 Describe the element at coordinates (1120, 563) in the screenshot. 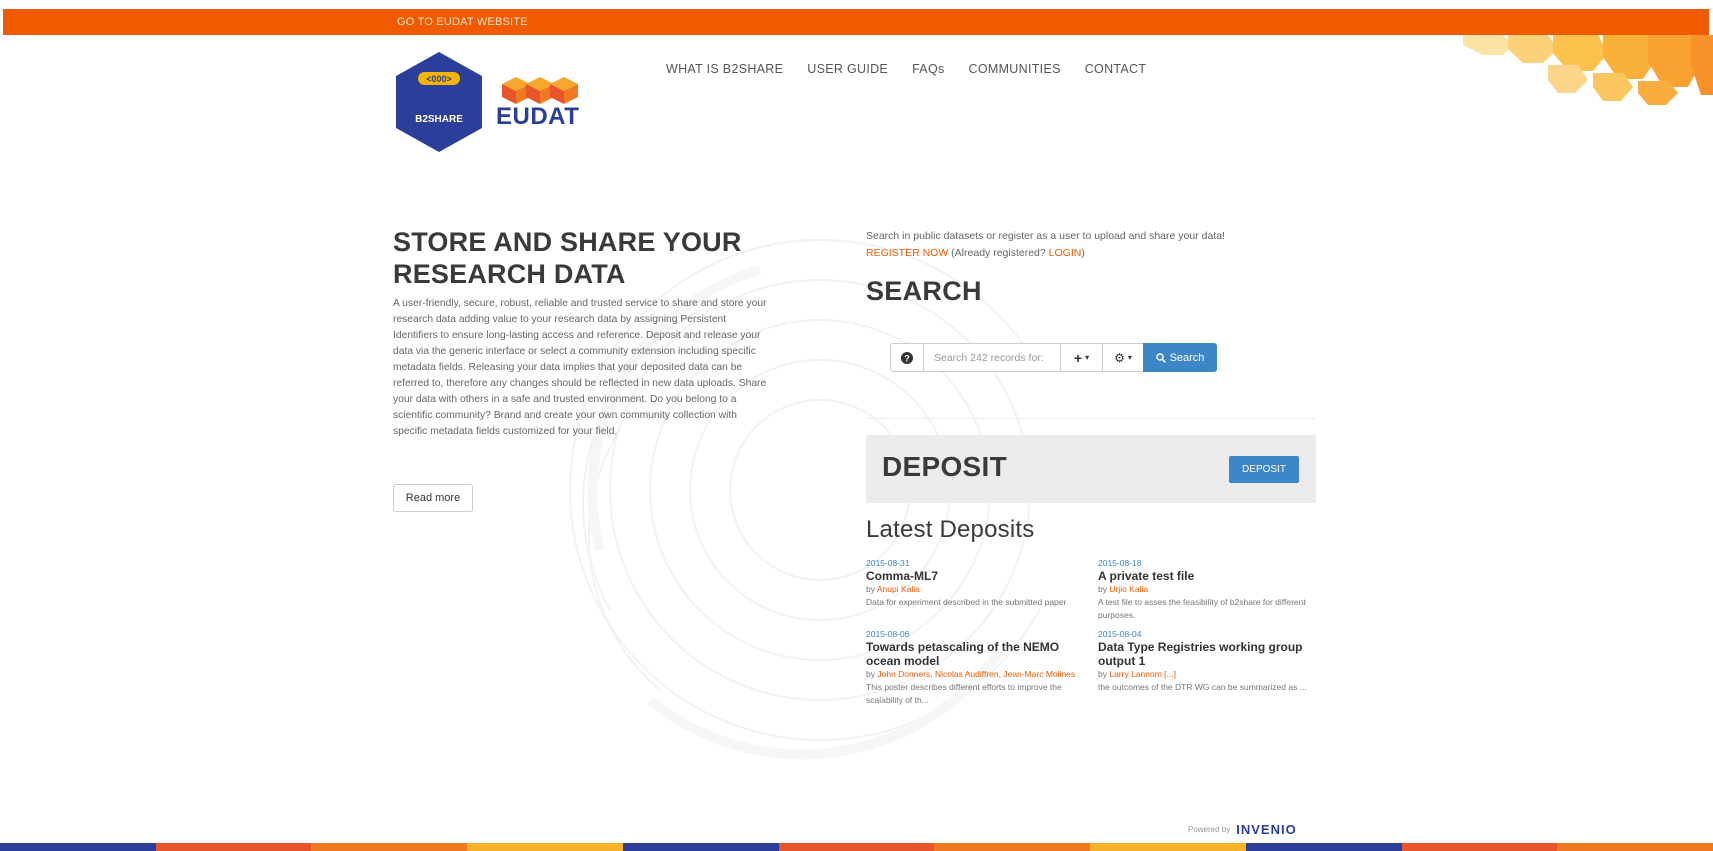

I see `deposit-date: 2015-08-18` at that location.